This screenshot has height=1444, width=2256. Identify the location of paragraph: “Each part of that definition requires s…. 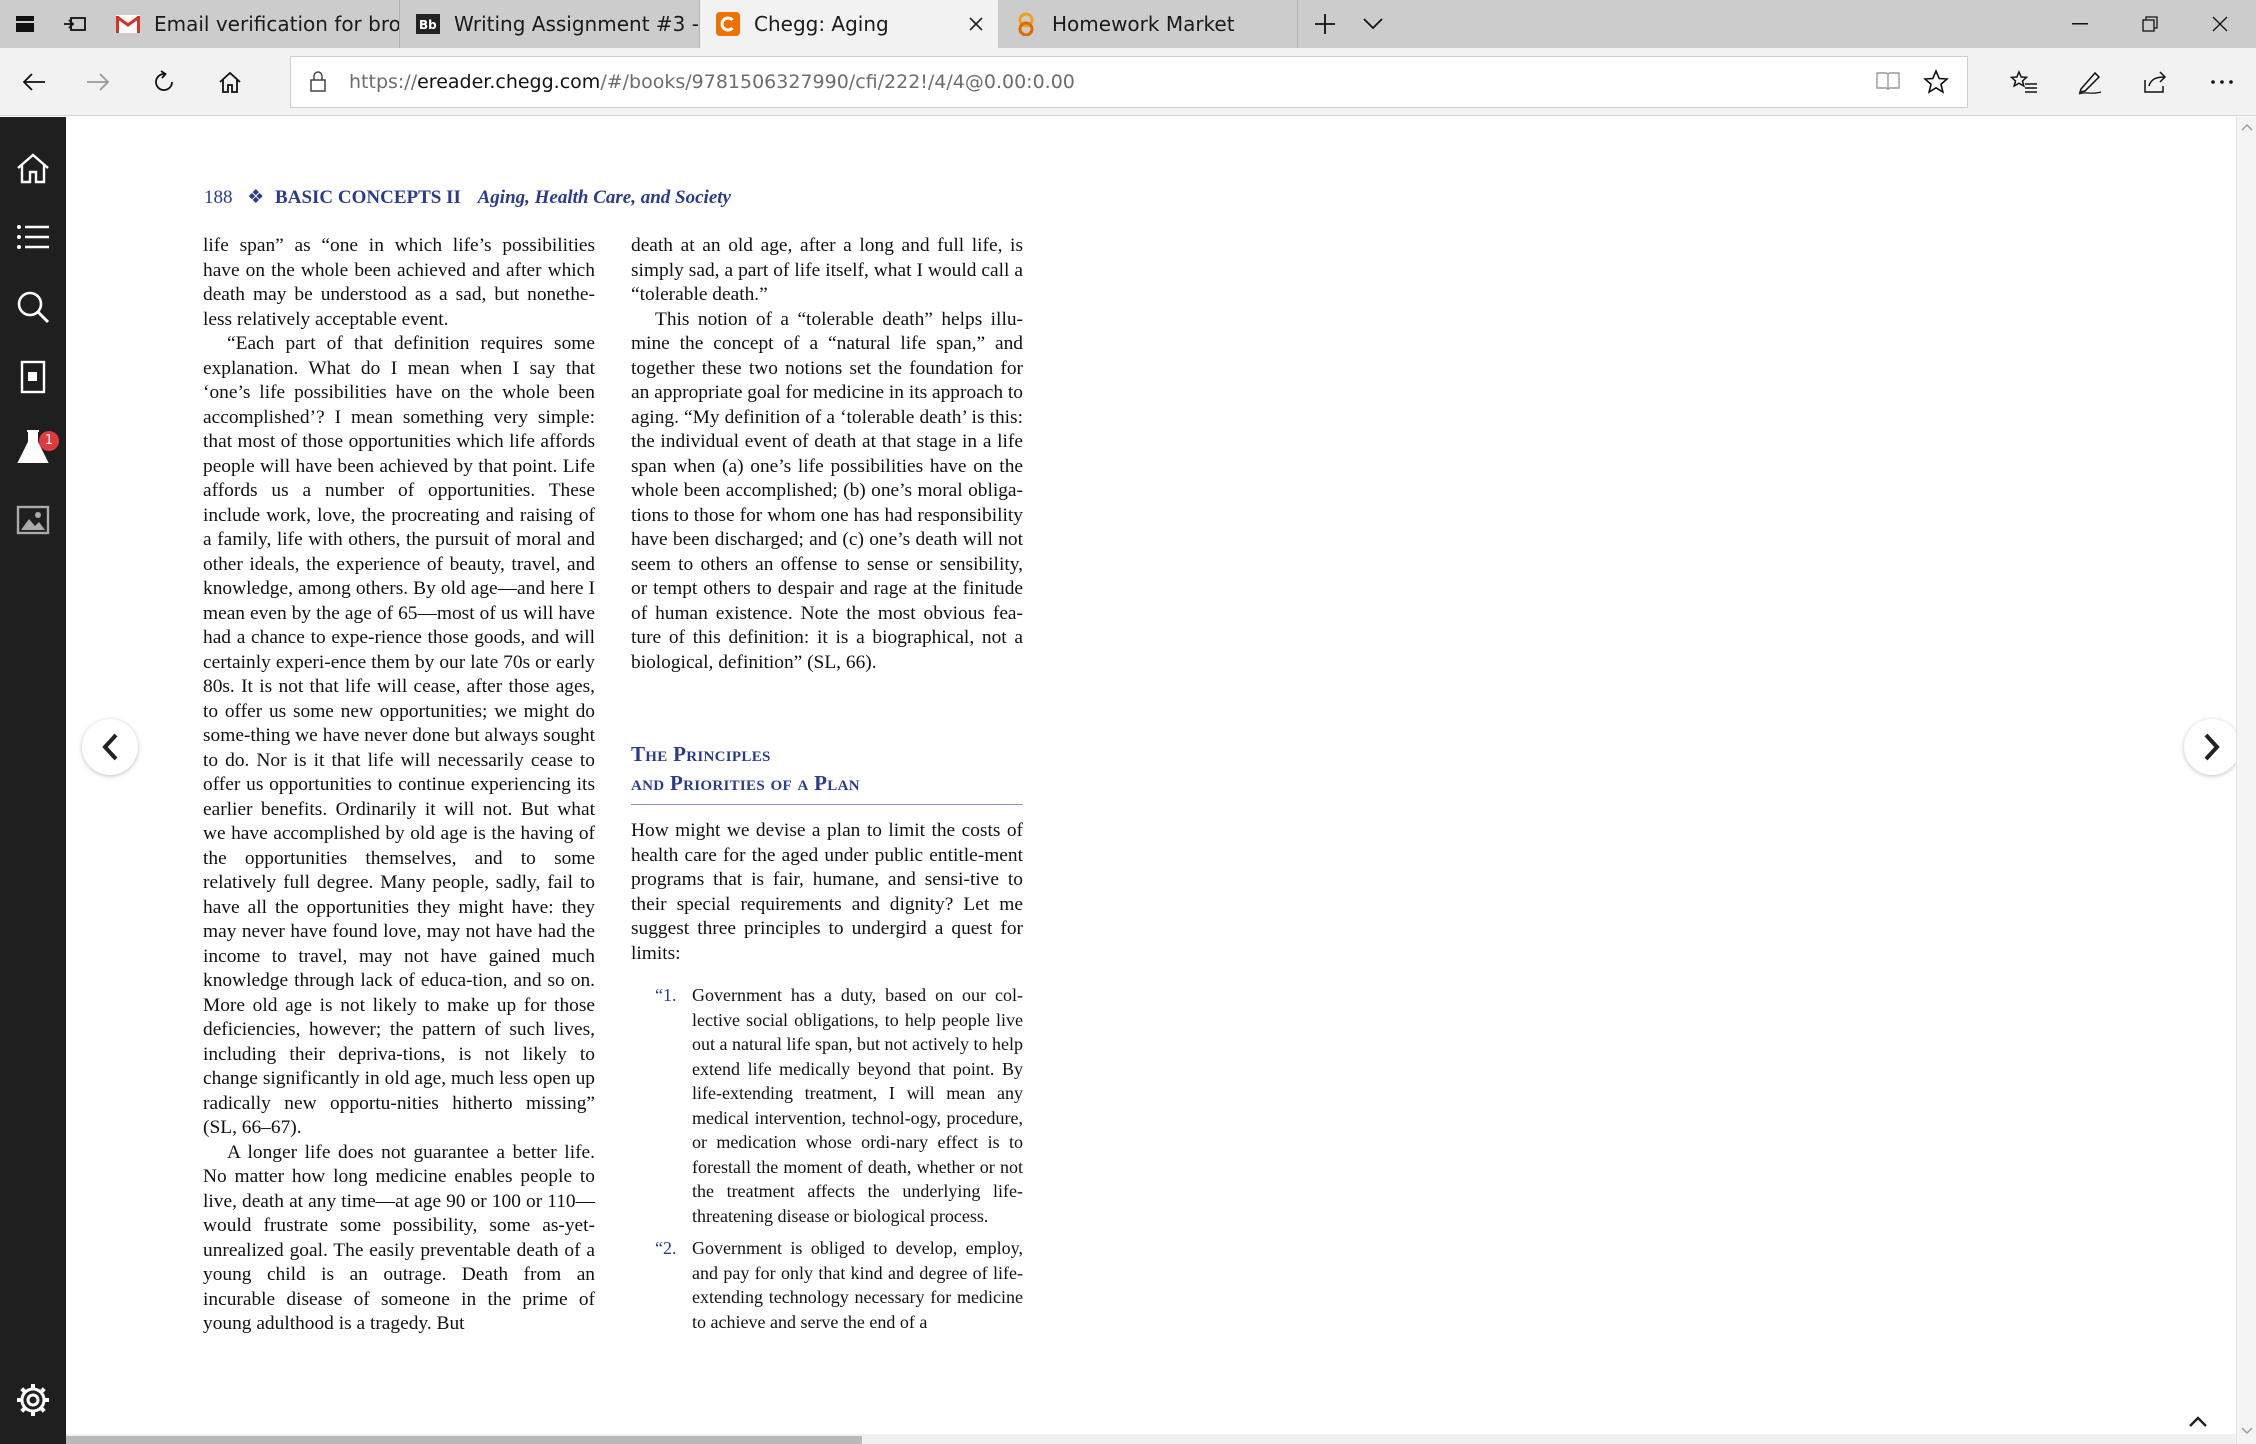
(399, 735).